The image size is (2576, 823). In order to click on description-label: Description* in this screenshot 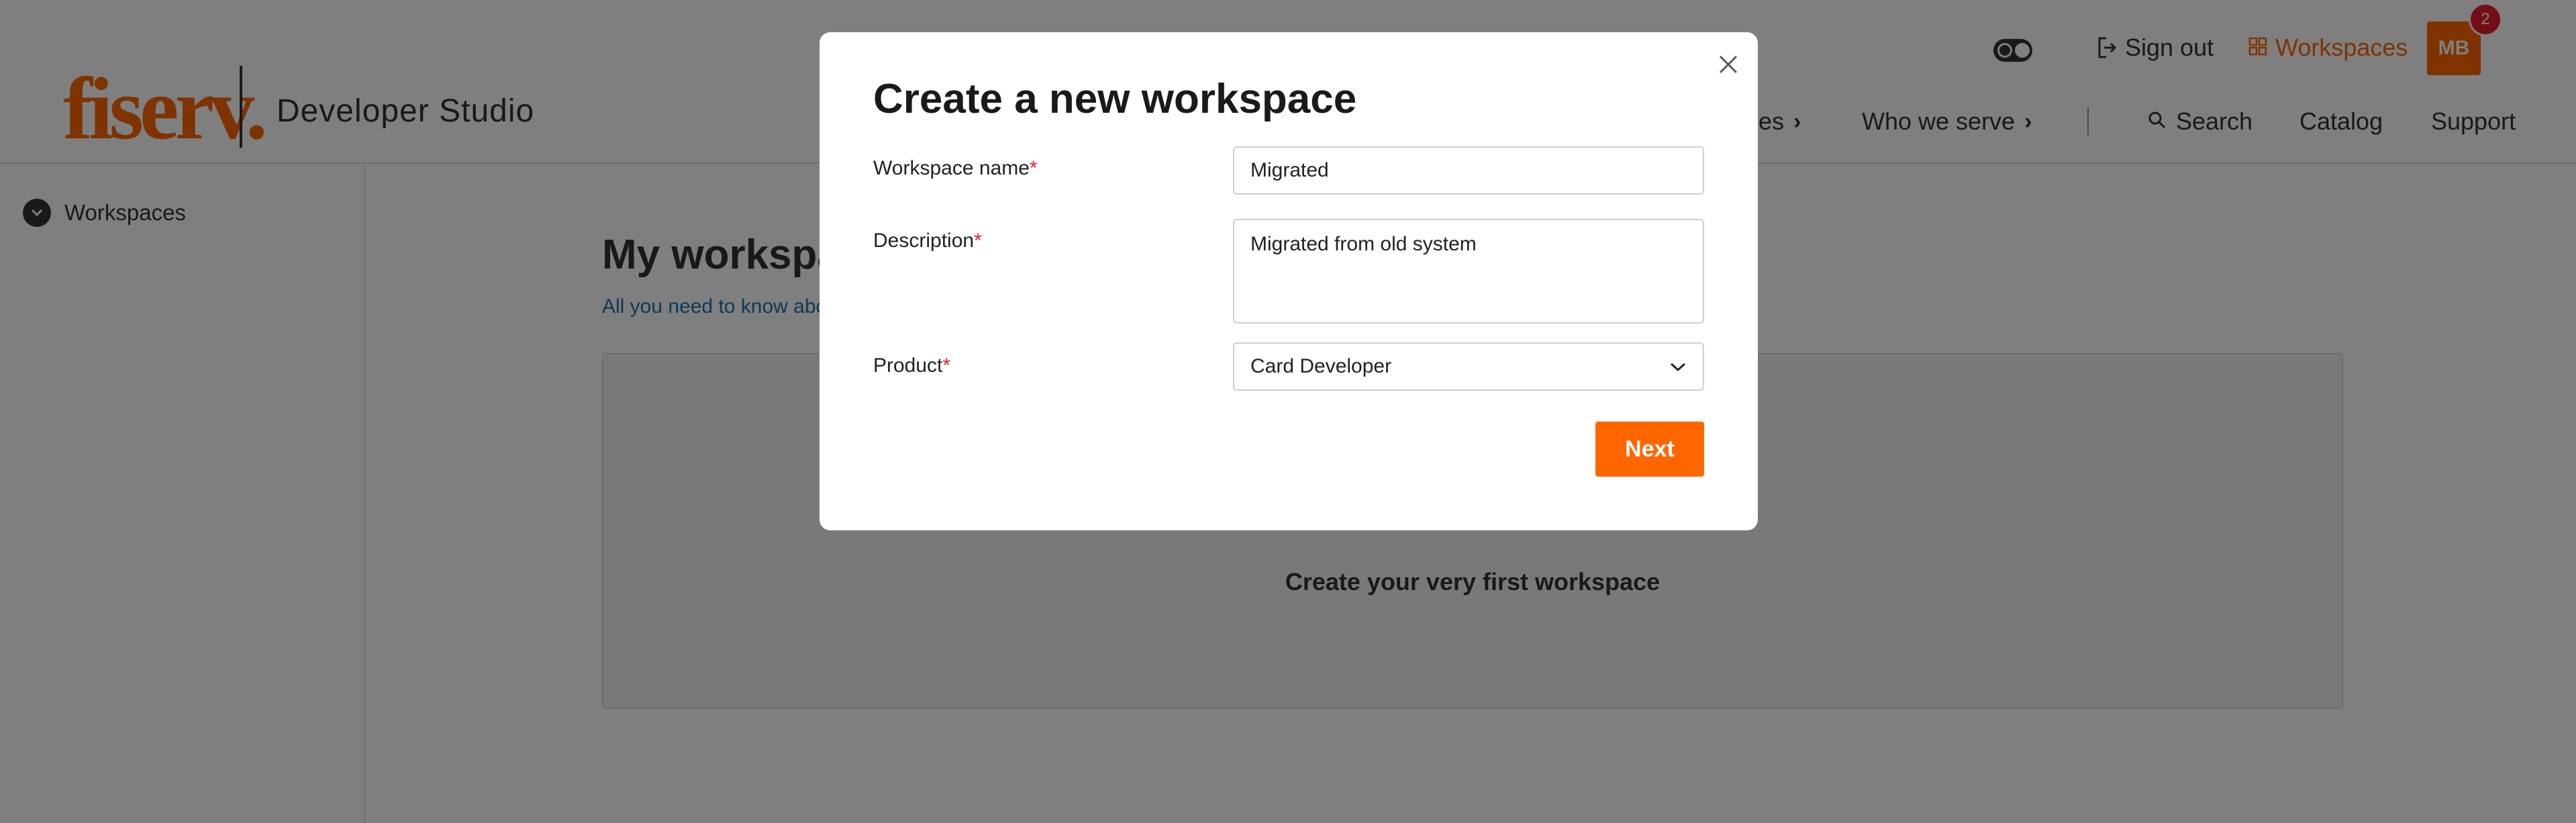, I will do `click(927, 241)`.